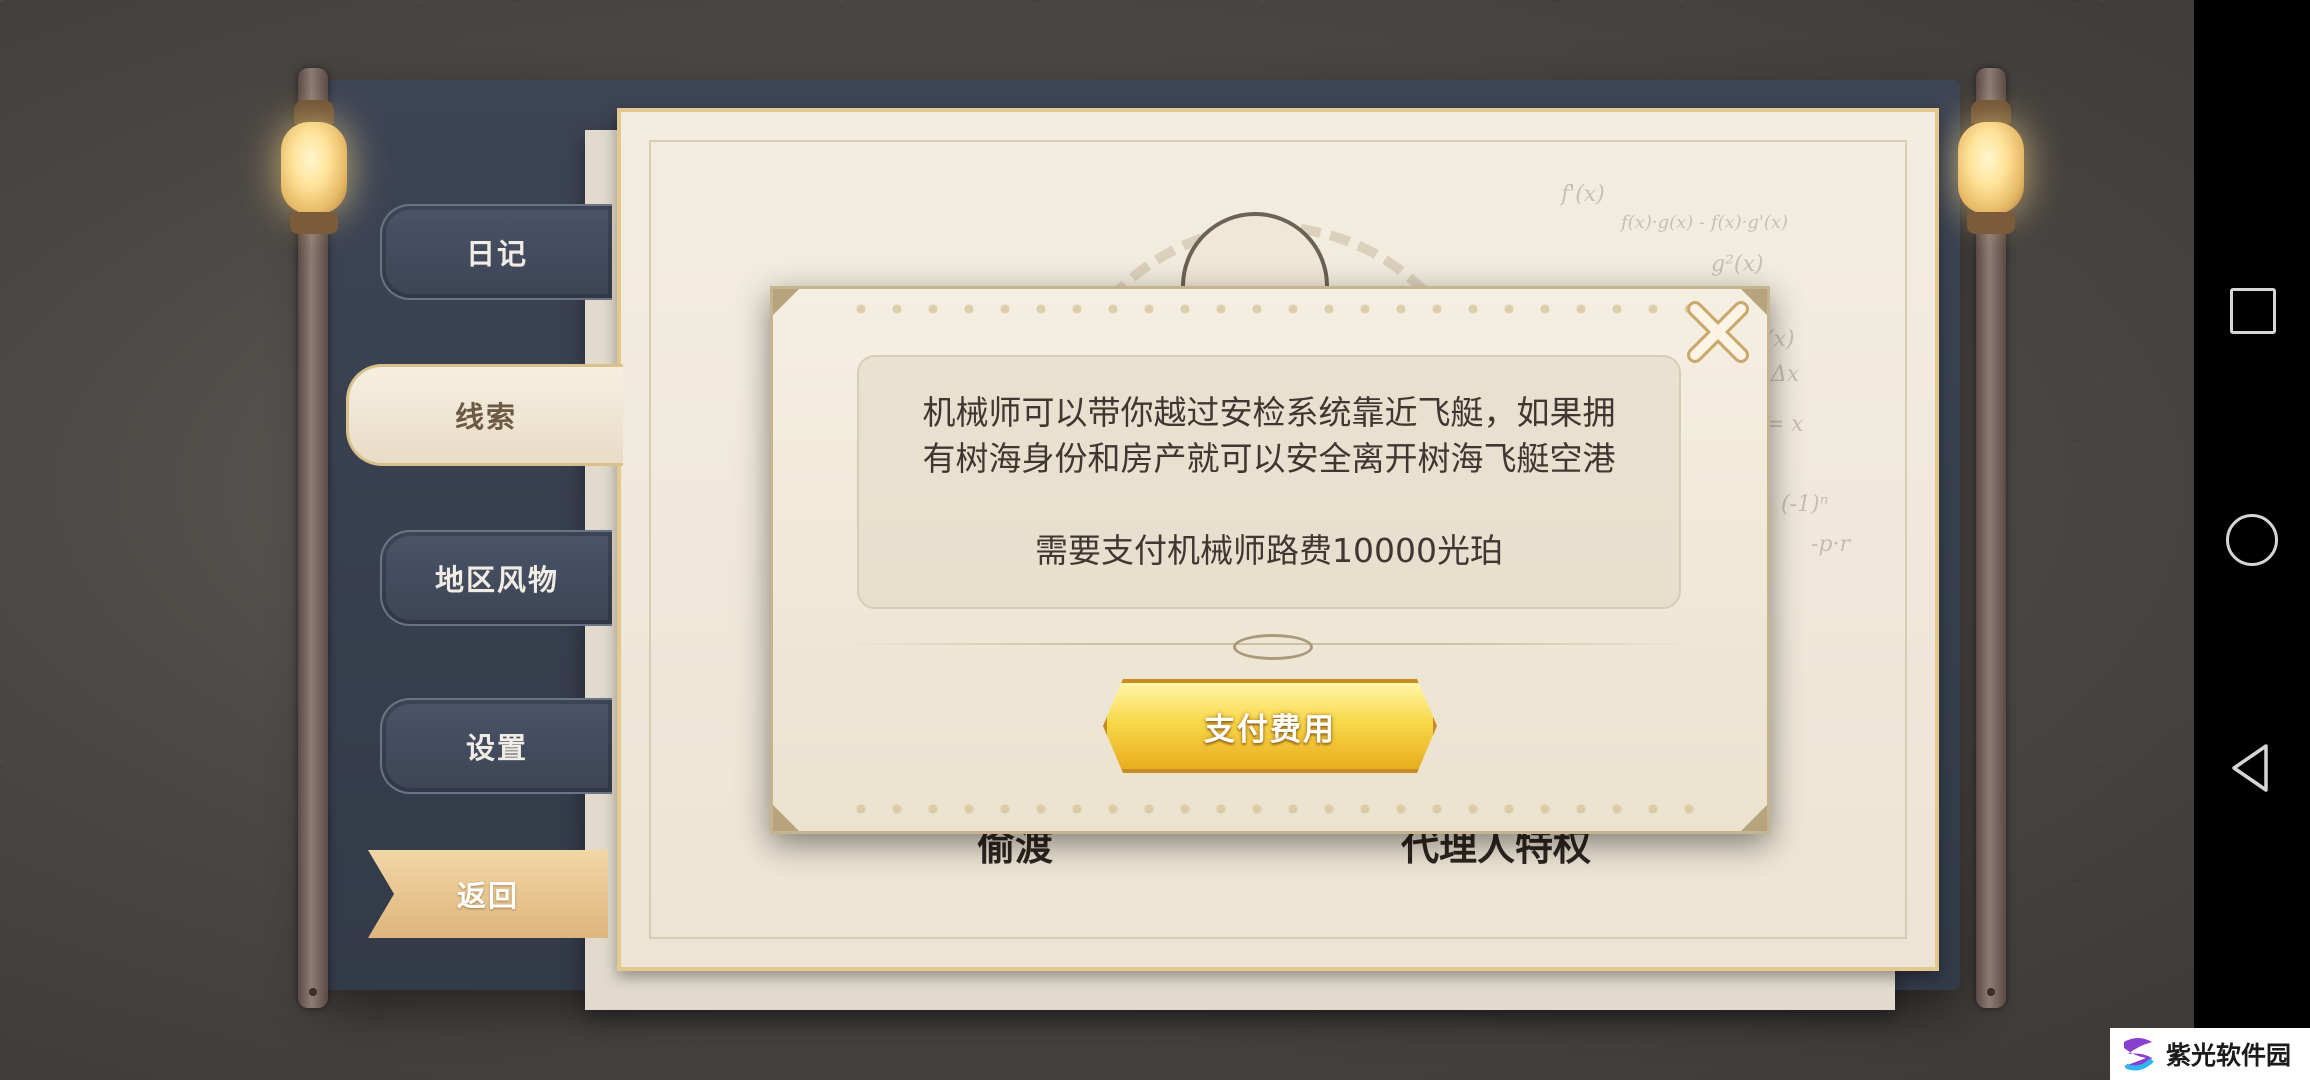 The height and width of the screenshot is (1080, 2310). I want to click on tab-diary: 日记, so click(496, 252).